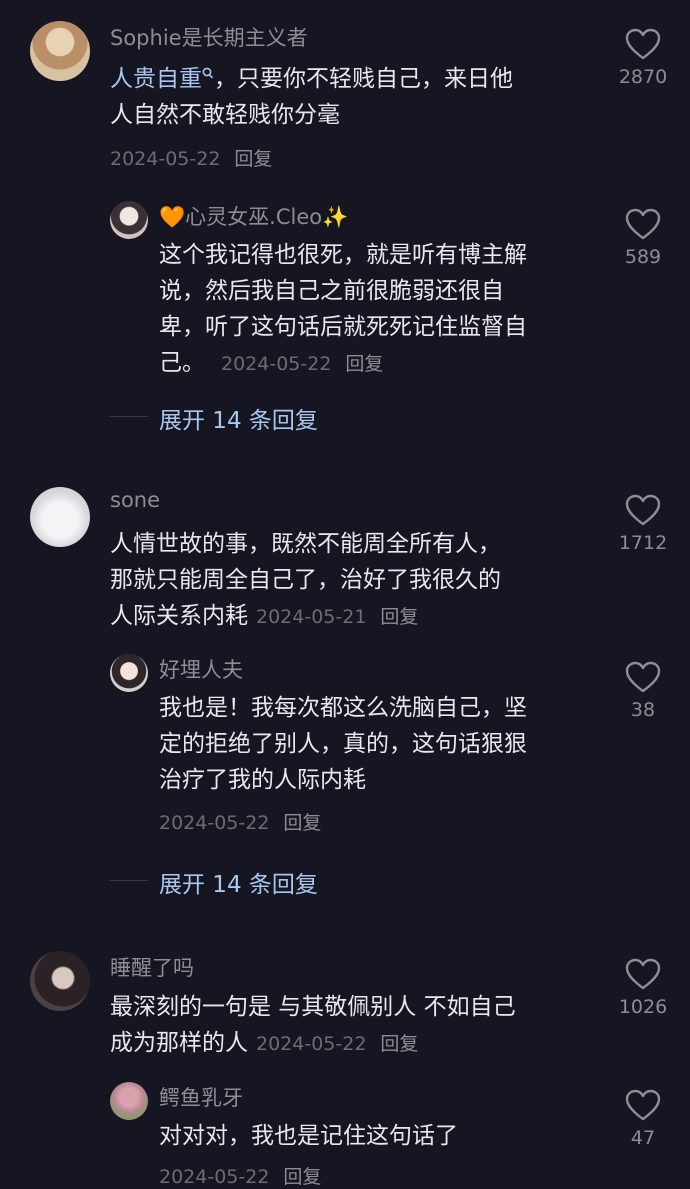 This screenshot has height=1189, width=690. What do you see at coordinates (311, 617) in the screenshot?
I see `comment-date: 2024-05-21` at bounding box center [311, 617].